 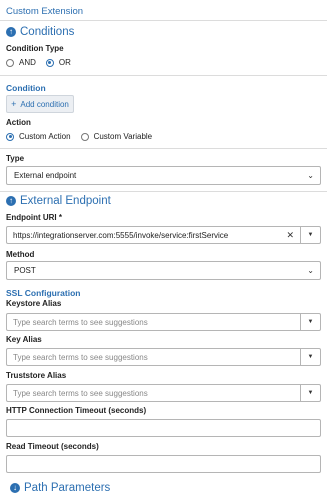 I want to click on radio-or-label: OR, so click(x=64, y=62).